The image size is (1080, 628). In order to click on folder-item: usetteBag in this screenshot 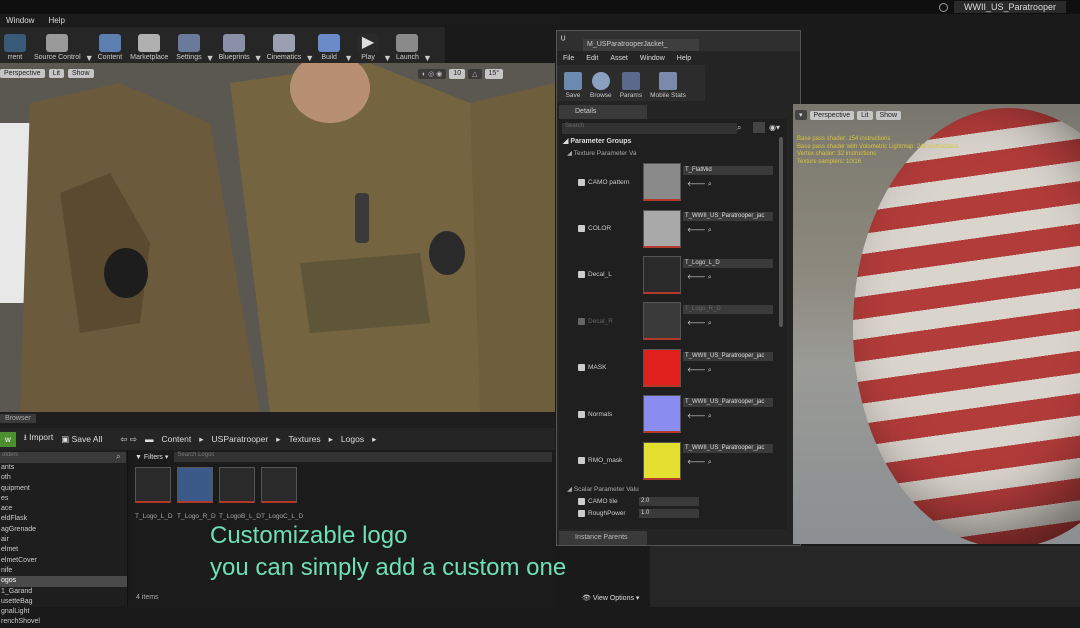, I will do `click(63, 602)`.